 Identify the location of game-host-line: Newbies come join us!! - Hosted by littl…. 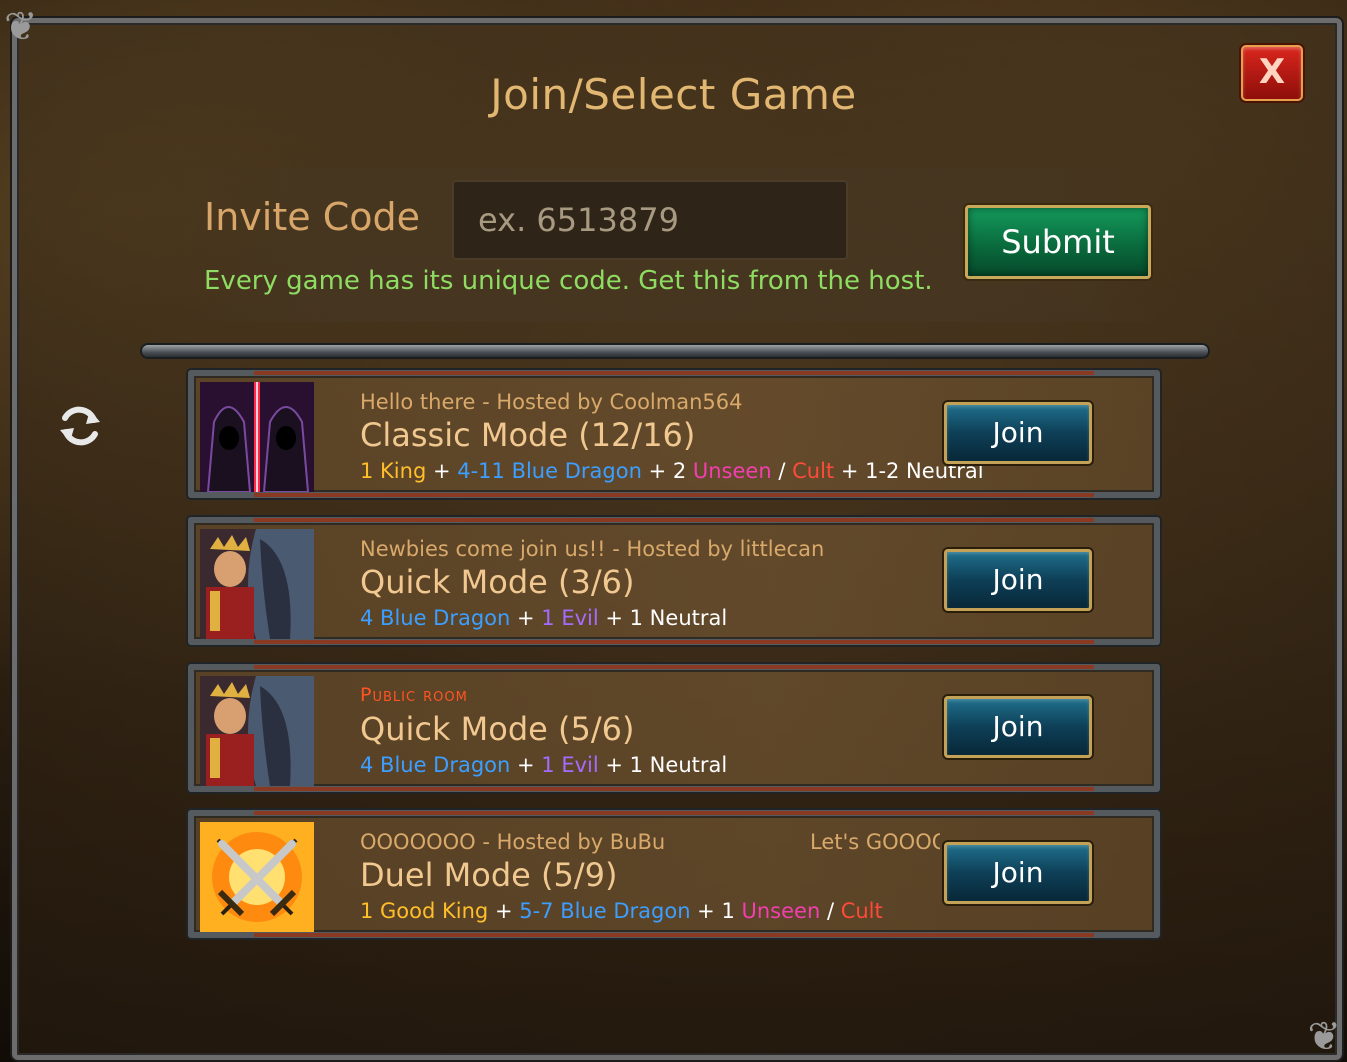
(592, 549).